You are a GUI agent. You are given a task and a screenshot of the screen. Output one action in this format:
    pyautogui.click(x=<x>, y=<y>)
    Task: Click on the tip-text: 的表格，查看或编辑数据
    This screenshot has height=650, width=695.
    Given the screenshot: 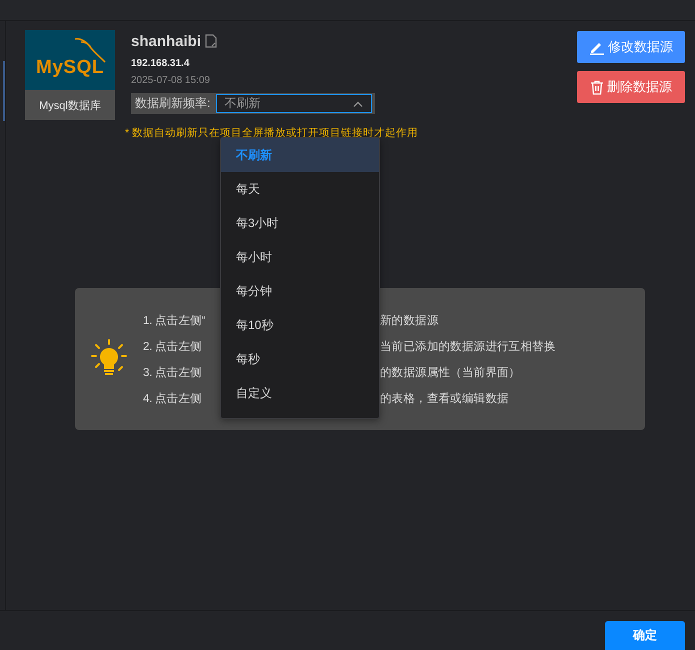 What is the action you would take?
    pyautogui.click(x=444, y=399)
    